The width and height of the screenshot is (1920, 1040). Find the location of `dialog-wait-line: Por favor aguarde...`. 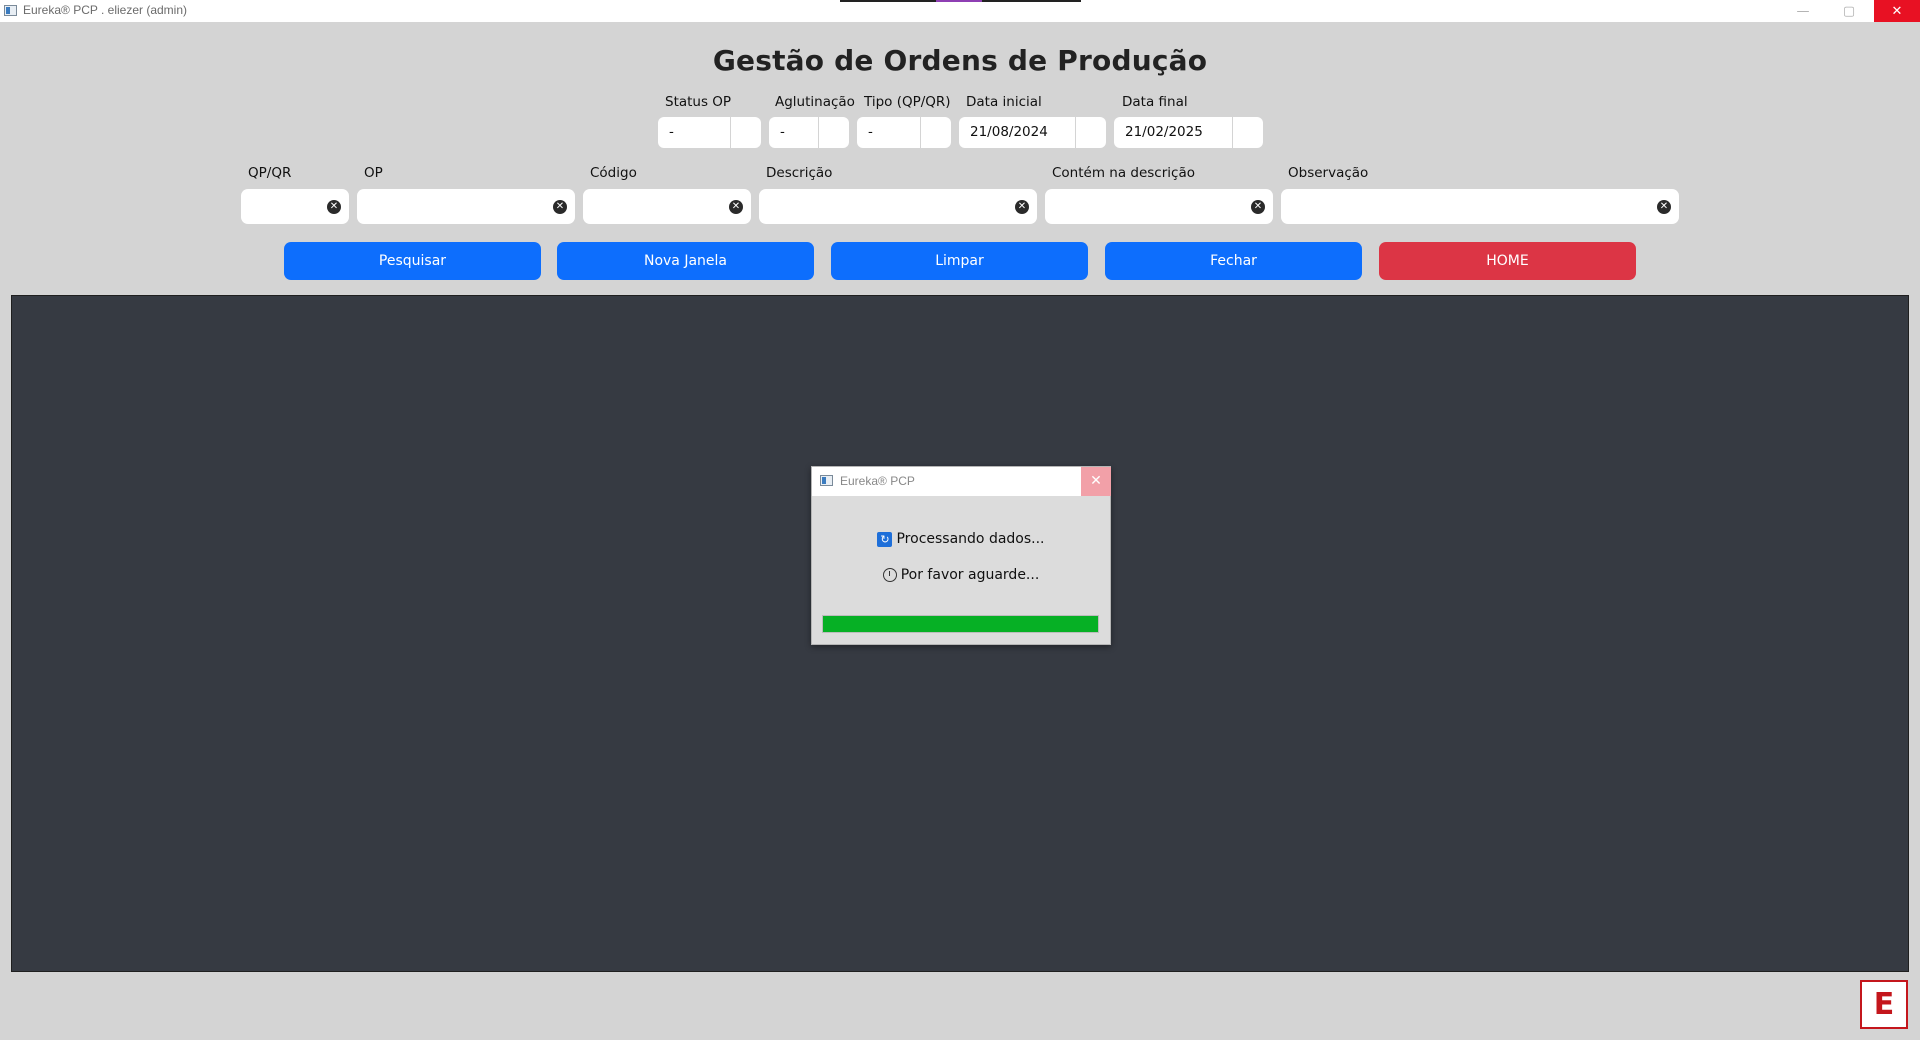

dialog-wait-line: Por favor aguarde... is located at coordinates (961, 575).